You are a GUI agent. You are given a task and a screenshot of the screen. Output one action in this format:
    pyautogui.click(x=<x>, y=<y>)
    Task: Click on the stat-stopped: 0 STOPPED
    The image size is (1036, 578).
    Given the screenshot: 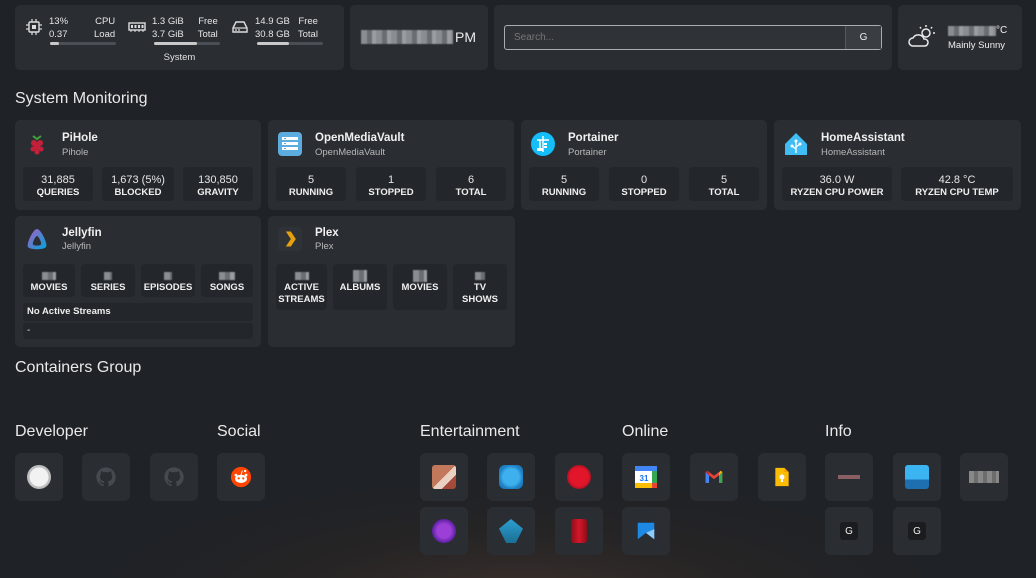 What is the action you would take?
    pyautogui.click(x=644, y=184)
    